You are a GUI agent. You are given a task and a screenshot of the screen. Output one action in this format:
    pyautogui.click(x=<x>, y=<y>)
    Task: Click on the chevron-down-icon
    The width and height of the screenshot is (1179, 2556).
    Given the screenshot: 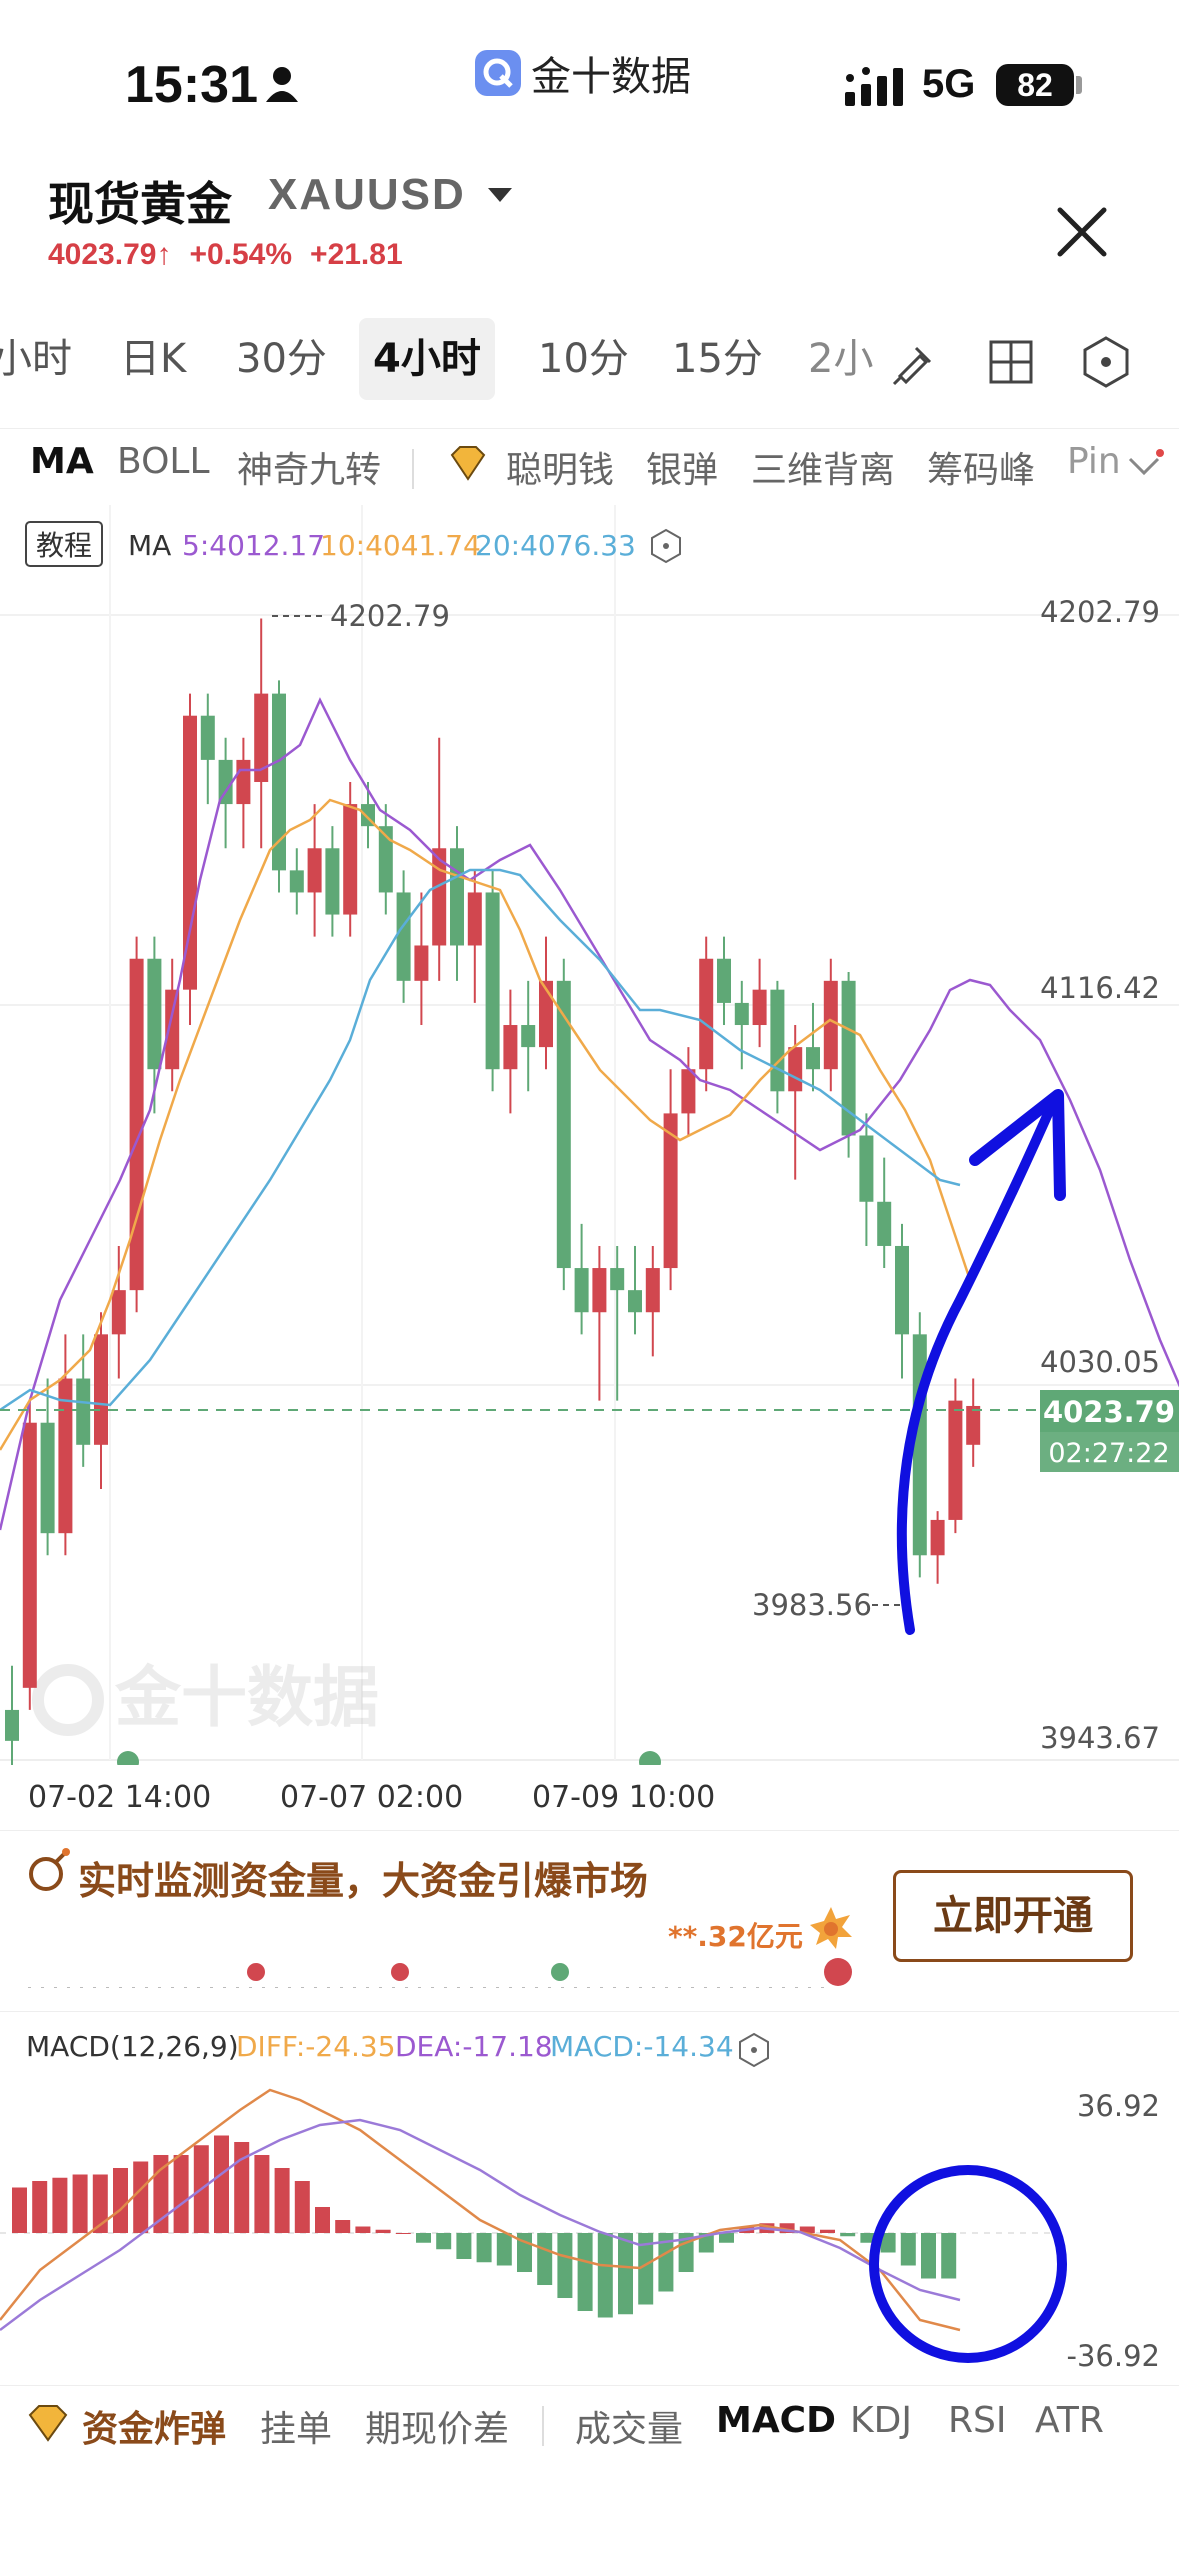 What is the action you would take?
    pyautogui.click(x=1144, y=465)
    